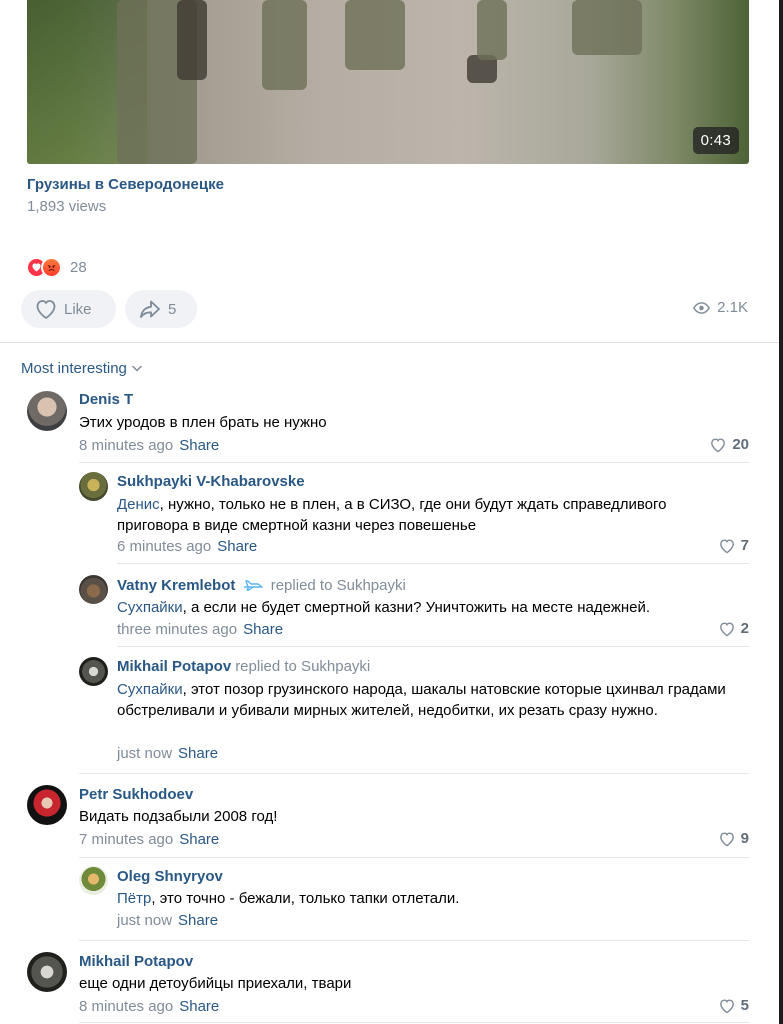  I want to click on comment-like-button: 20, so click(729, 444).